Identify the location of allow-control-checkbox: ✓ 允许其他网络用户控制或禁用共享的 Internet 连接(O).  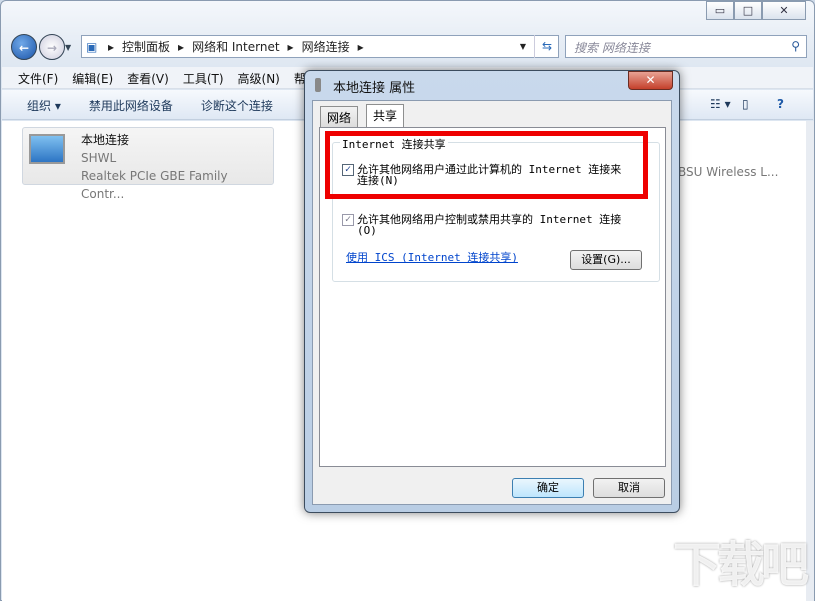
(487, 225).